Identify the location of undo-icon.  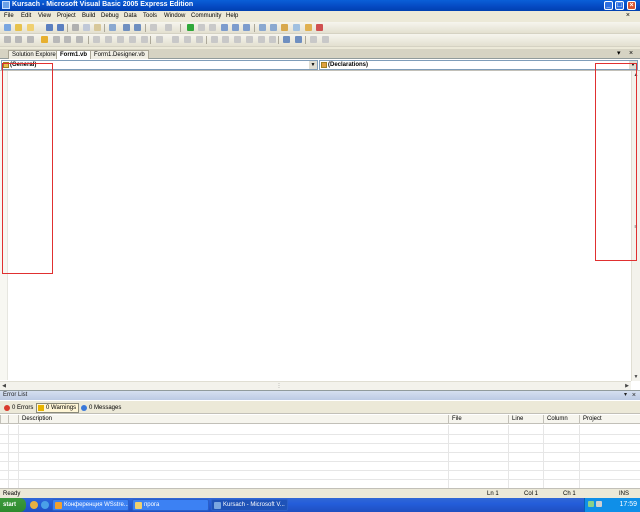
(153, 27).